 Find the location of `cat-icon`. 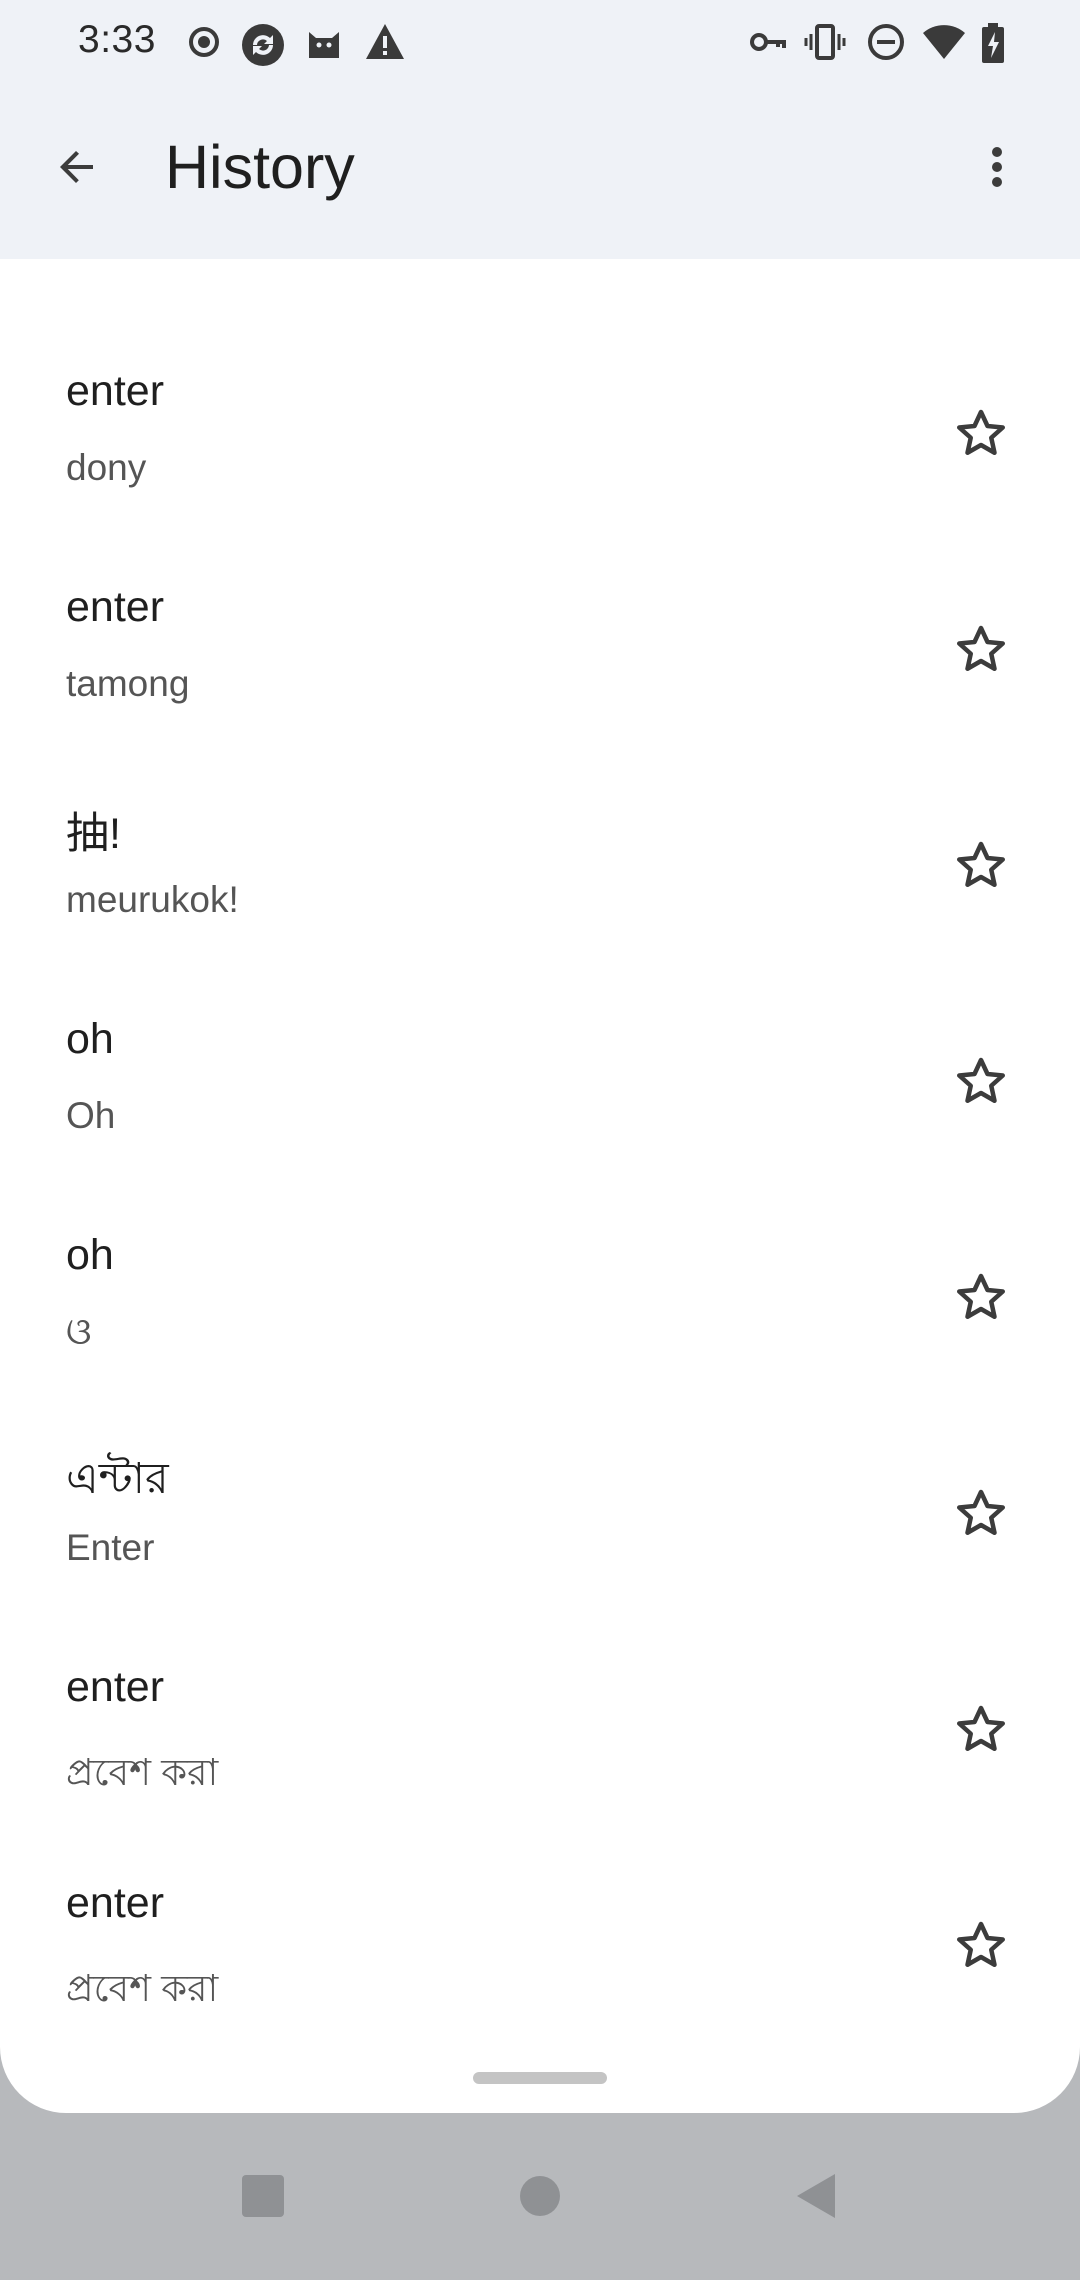

cat-icon is located at coordinates (324, 44).